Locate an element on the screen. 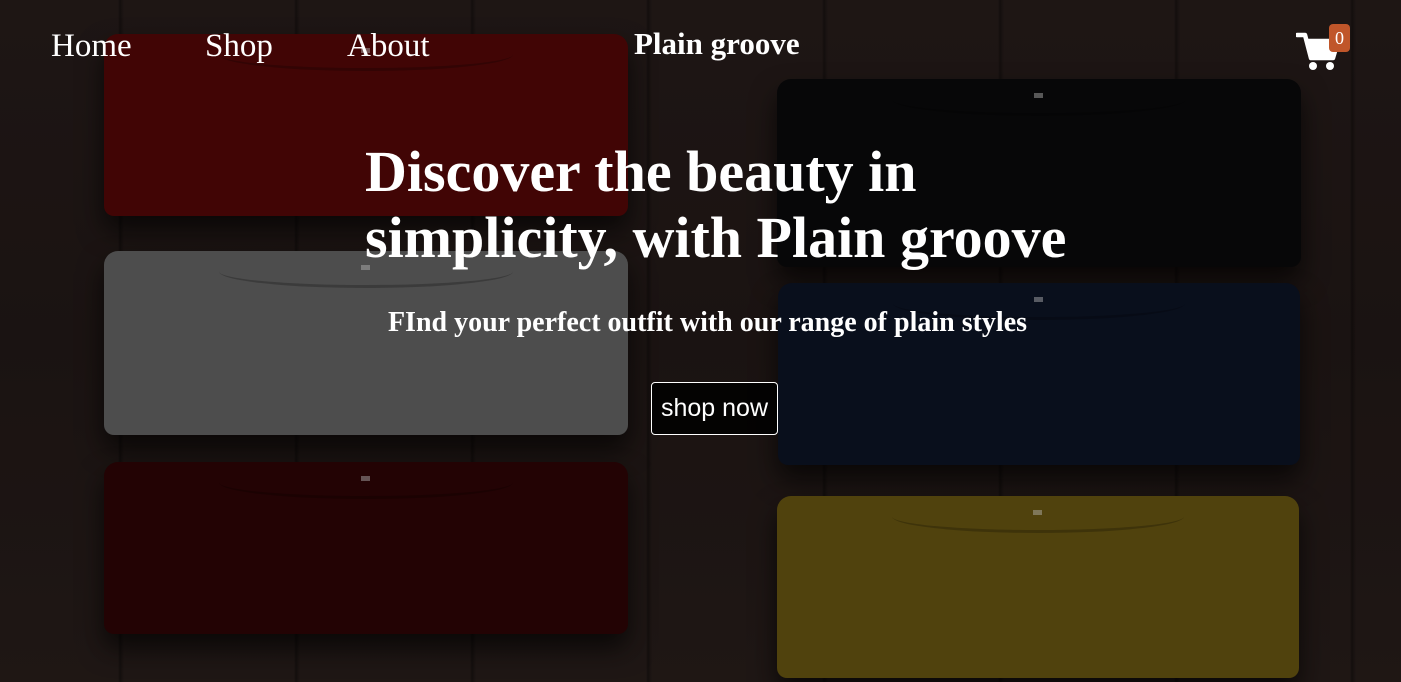 The image size is (1401, 682). cart-count-badge: 0 is located at coordinates (1339, 38).